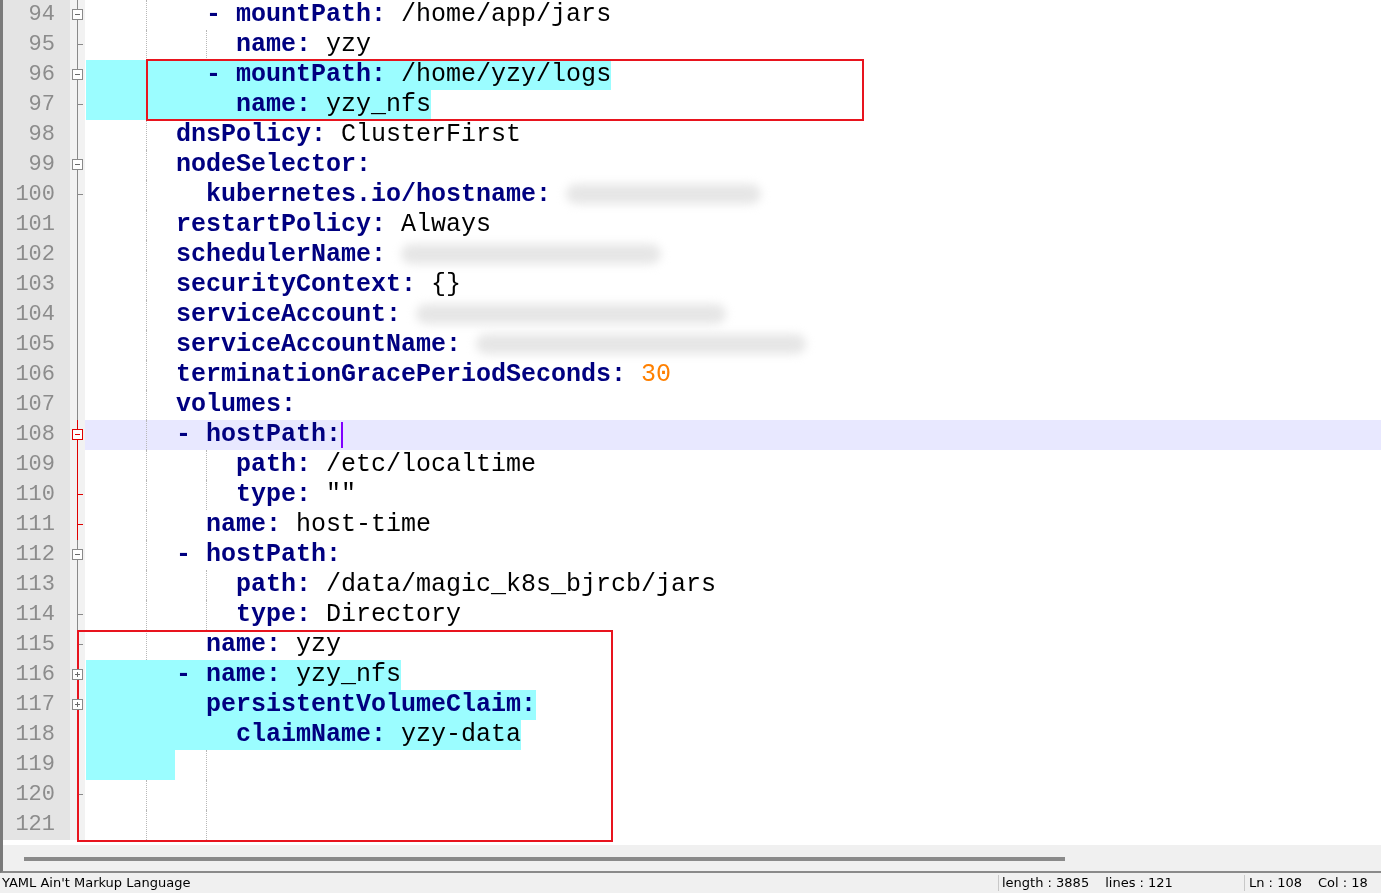 The image size is (1381, 893). What do you see at coordinates (36, 165) in the screenshot?
I see `line-number: 99` at bounding box center [36, 165].